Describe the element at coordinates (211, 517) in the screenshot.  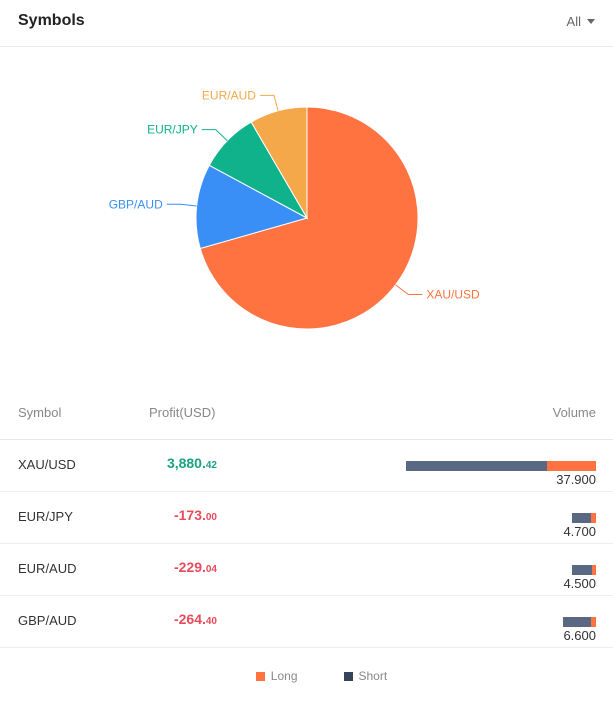
I see `profit-decimal: 00` at that location.